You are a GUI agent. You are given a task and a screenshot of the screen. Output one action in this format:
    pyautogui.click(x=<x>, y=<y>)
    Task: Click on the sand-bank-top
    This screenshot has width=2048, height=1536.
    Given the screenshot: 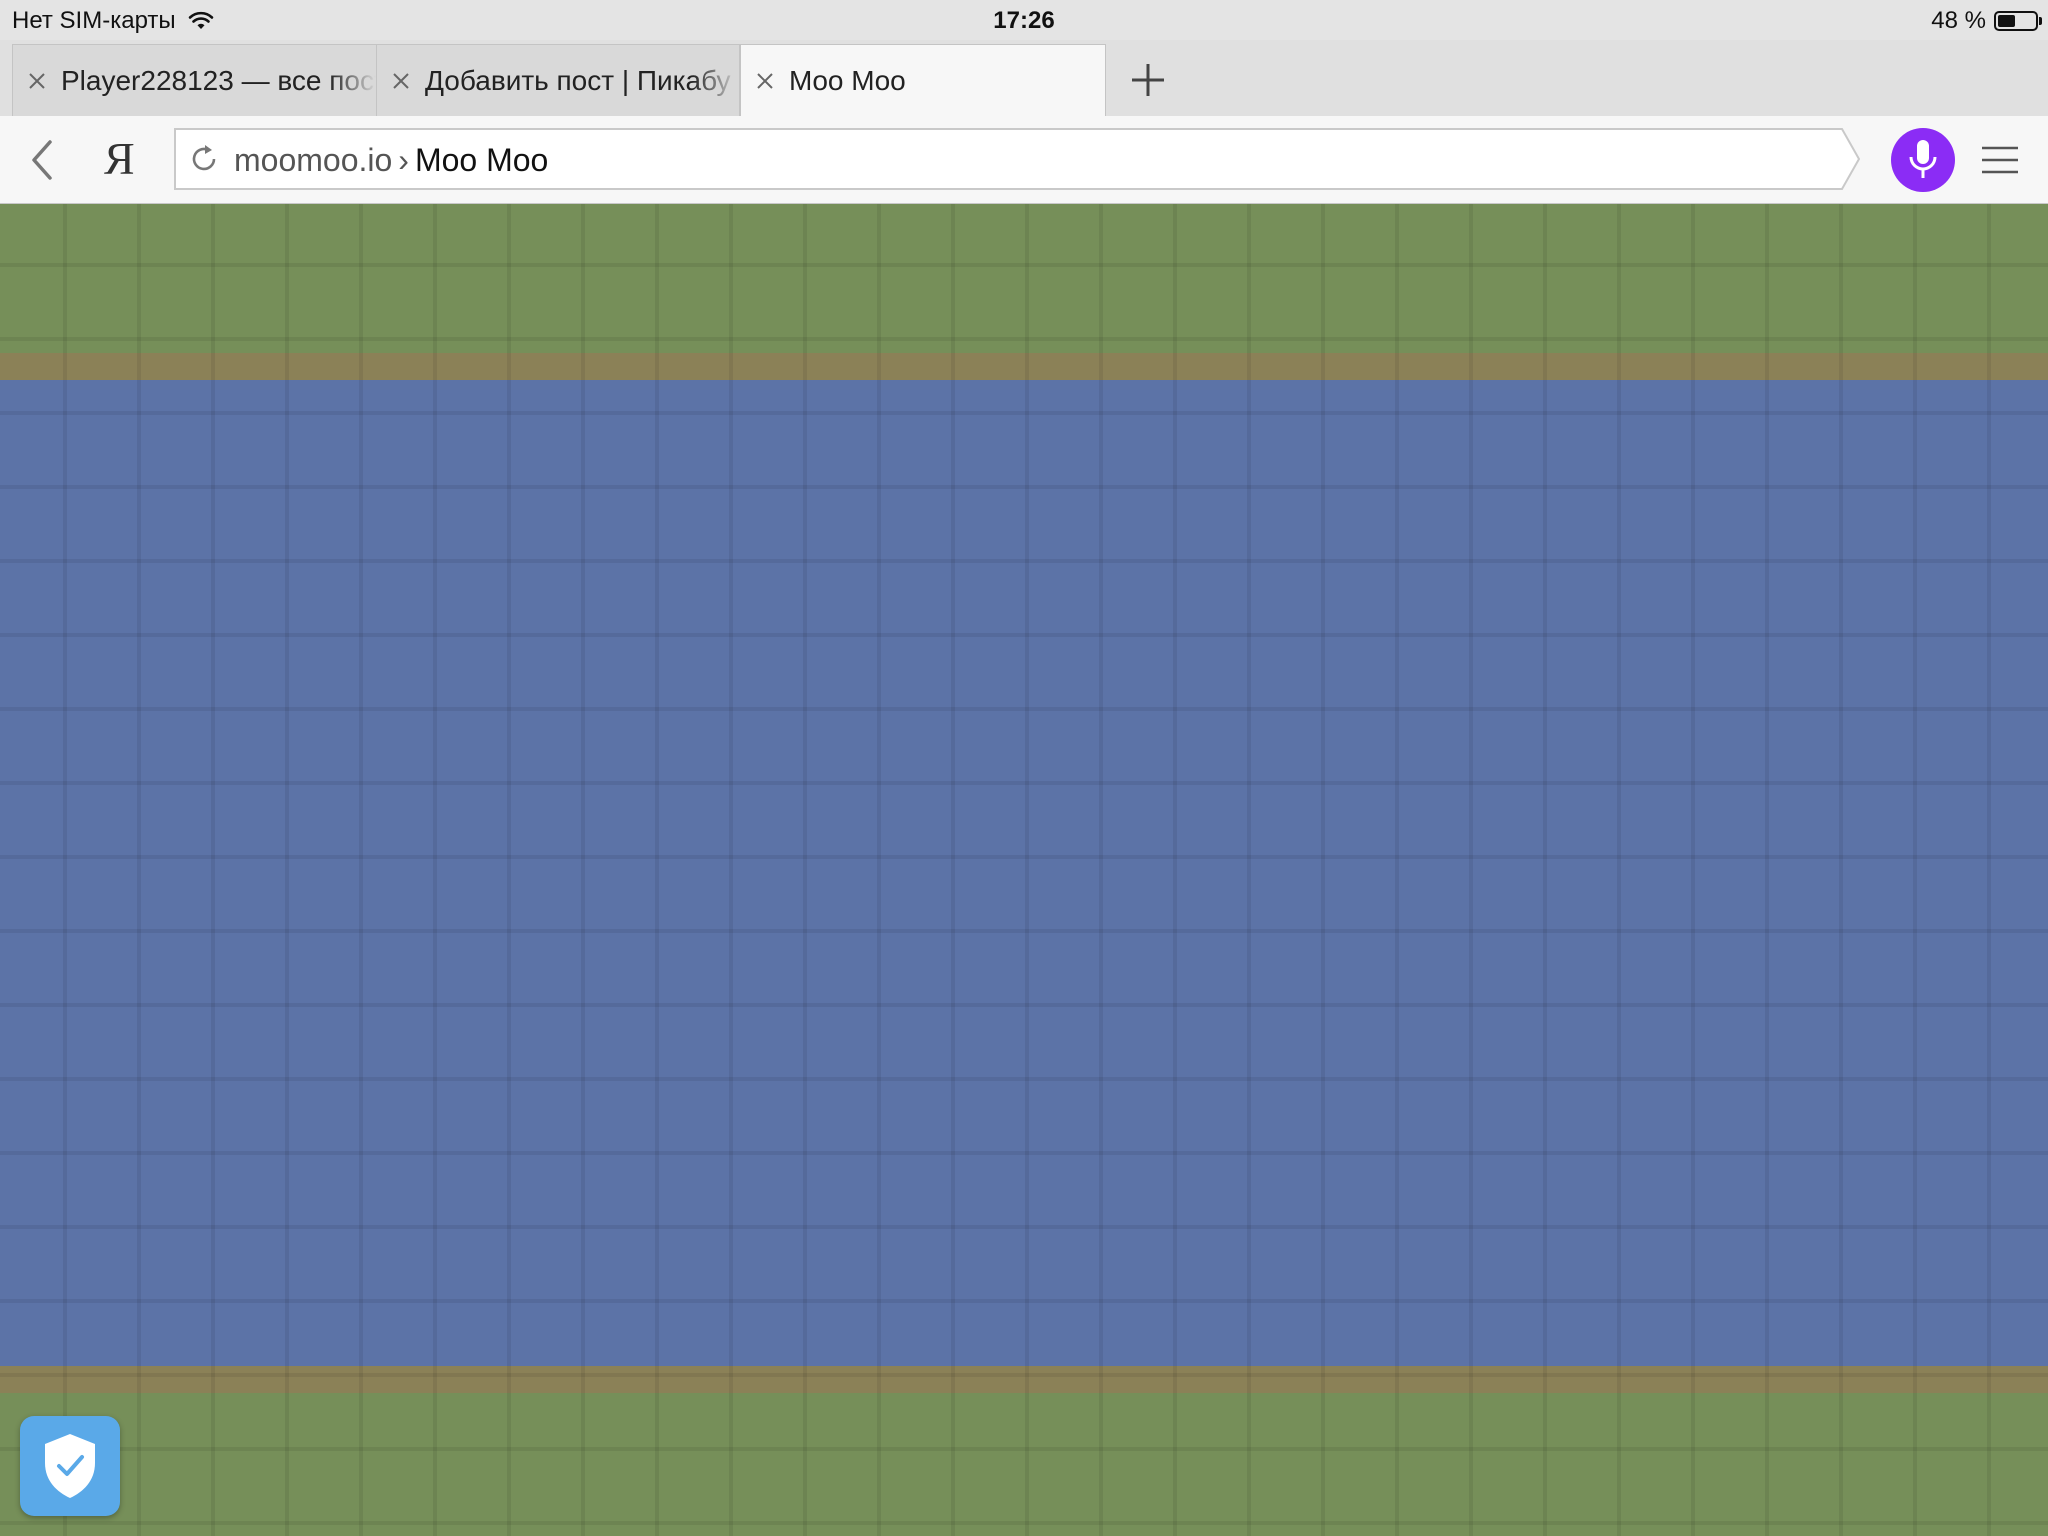 What is the action you would take?
    pyautogui.click(x=1024, y=366)
    